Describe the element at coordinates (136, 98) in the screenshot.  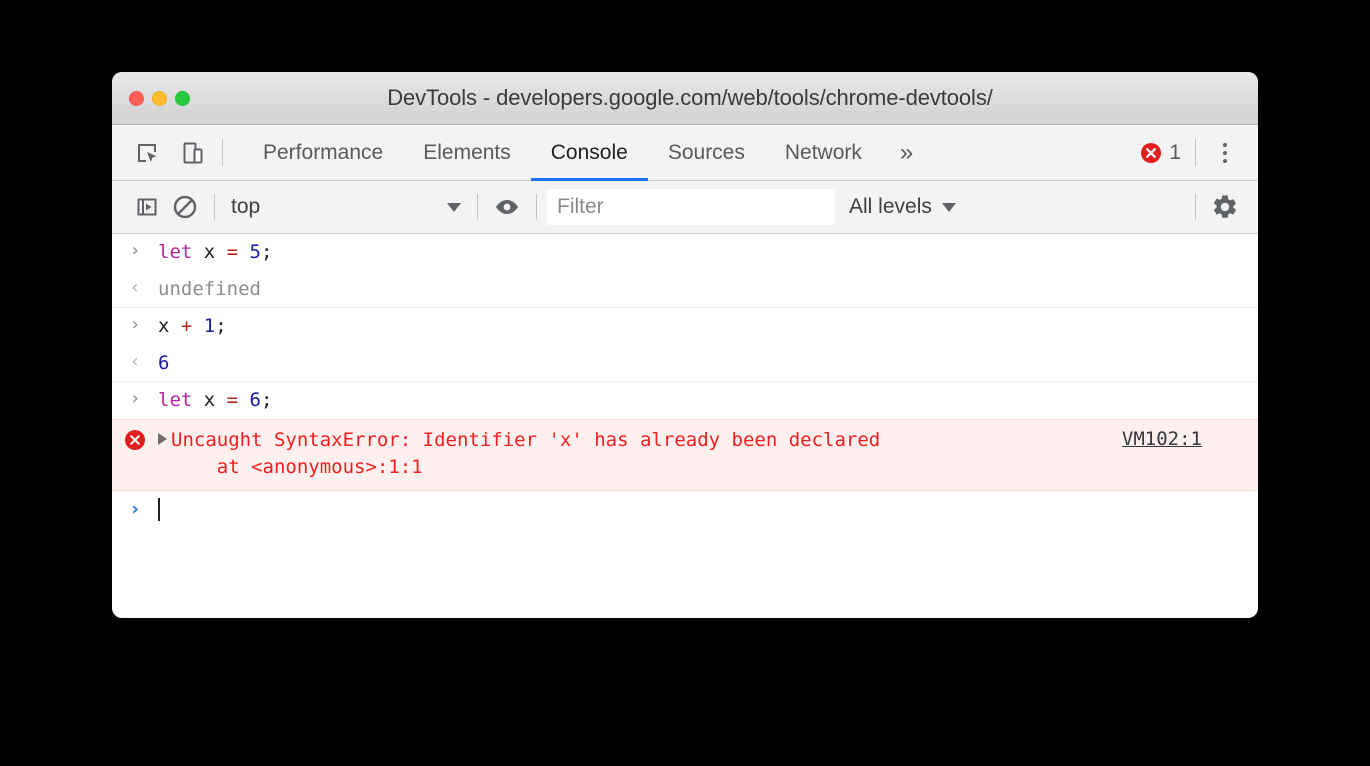
I see `close-button` at that location.